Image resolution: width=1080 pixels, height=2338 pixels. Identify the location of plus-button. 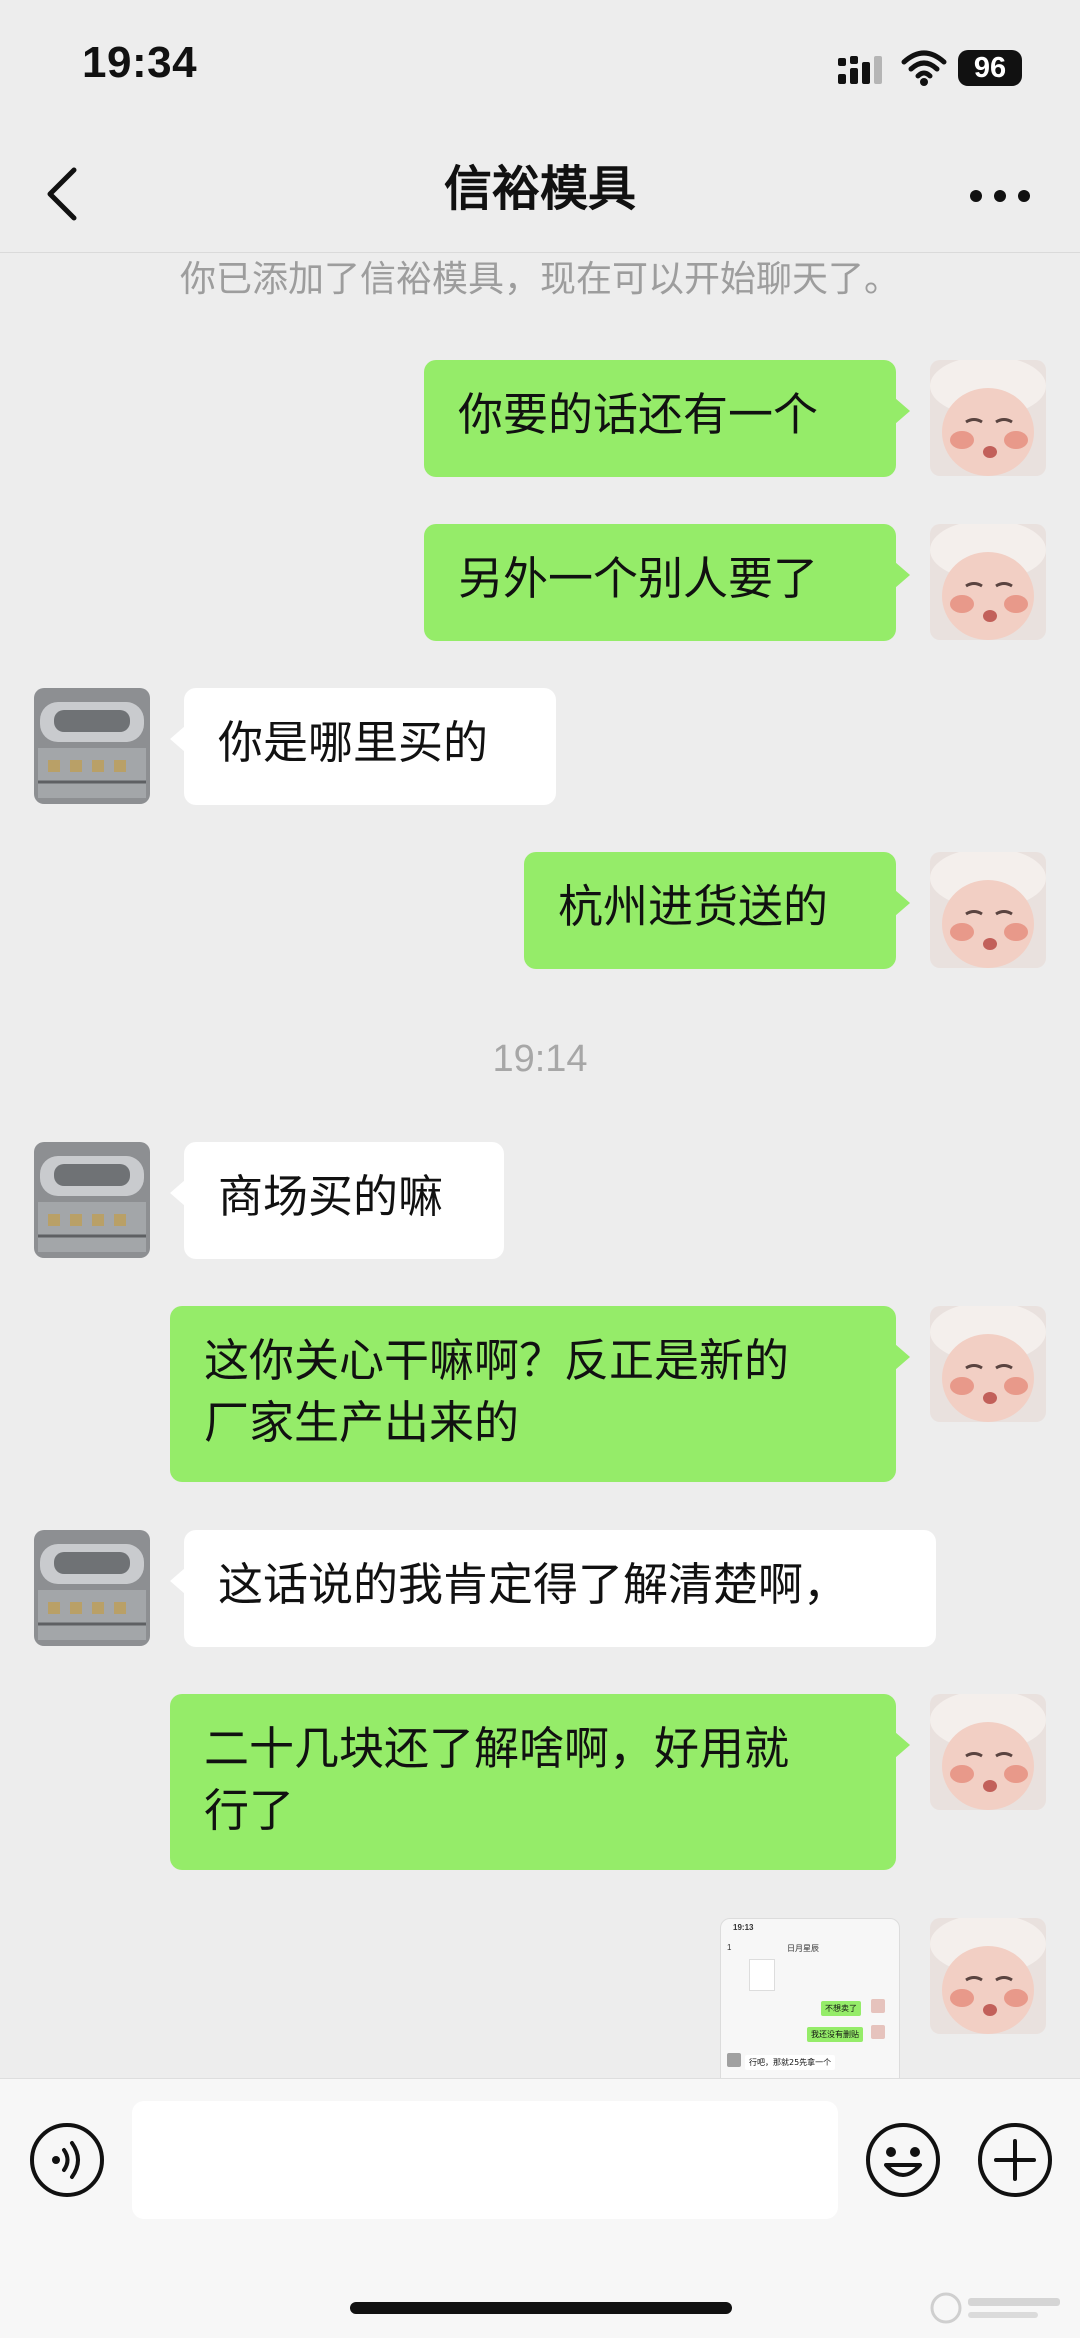
(1015, 2160).